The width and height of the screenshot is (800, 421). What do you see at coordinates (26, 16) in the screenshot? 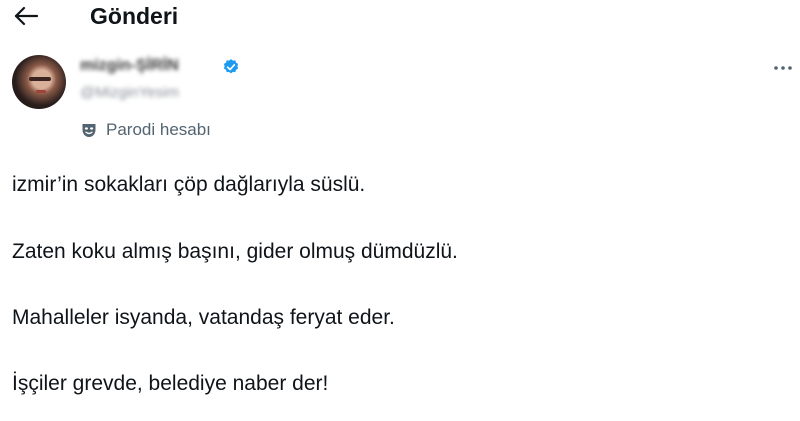
I see `back-arrow-icon` at bounding box center [26, 16].